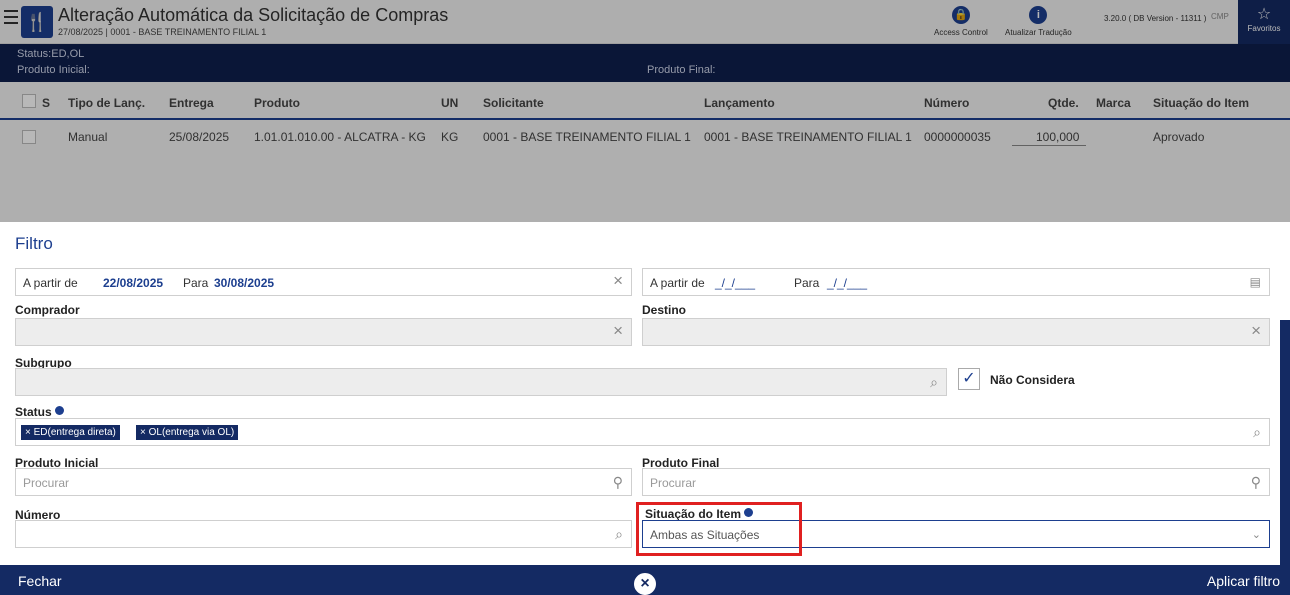 The image size is (1290, 595). What do you see at coordinates (70, 432) in the screenshot?
I see `status-chip-ed: × ED(entrega direta)` at bounding box center [70, 432].